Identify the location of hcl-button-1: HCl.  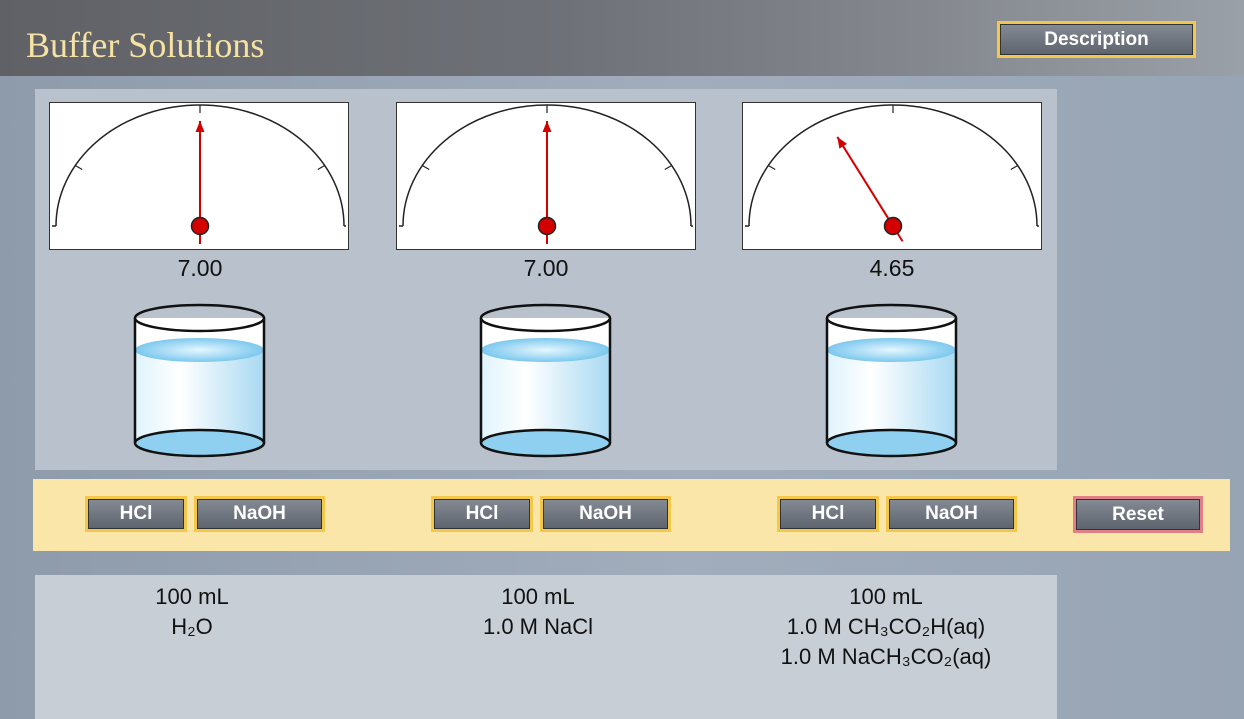
(136, 514).